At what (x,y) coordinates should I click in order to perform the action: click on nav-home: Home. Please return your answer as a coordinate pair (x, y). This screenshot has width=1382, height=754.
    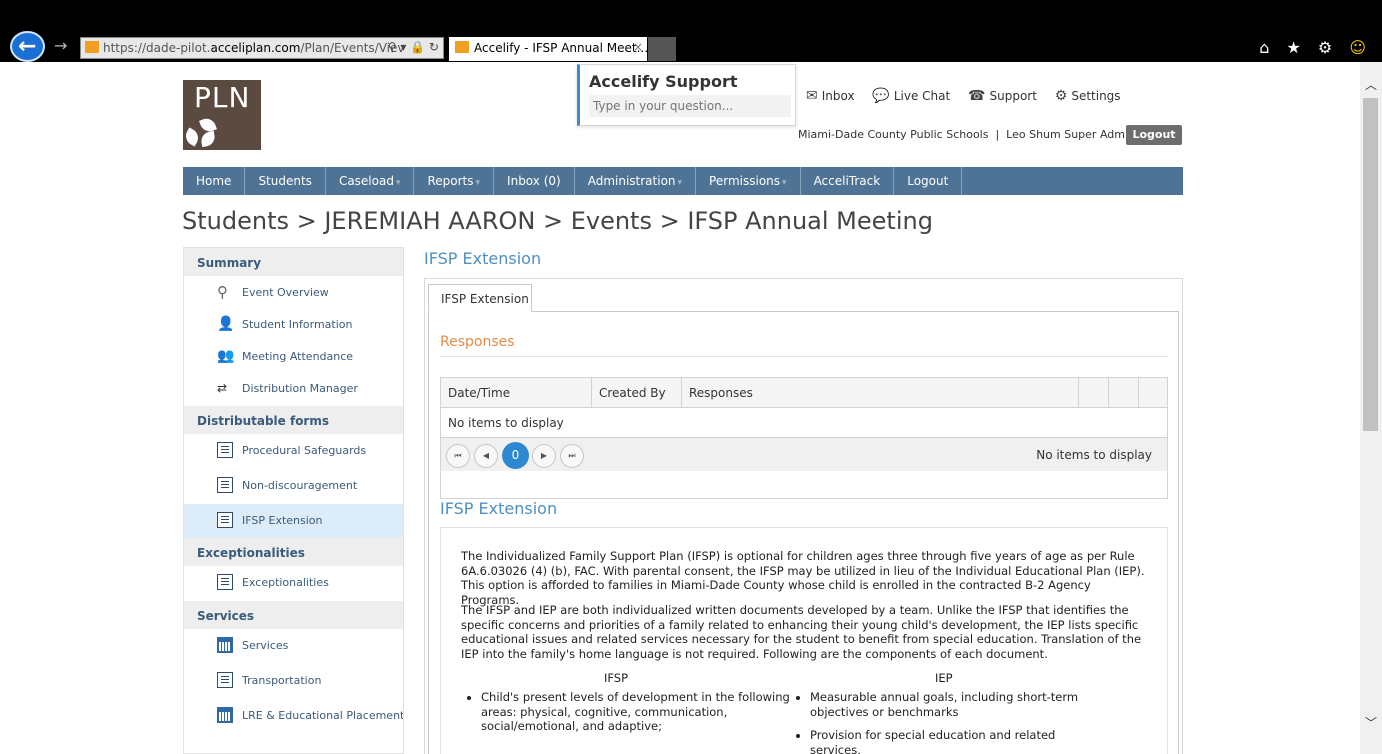
    Looking at the image, I should click on (214, 181).